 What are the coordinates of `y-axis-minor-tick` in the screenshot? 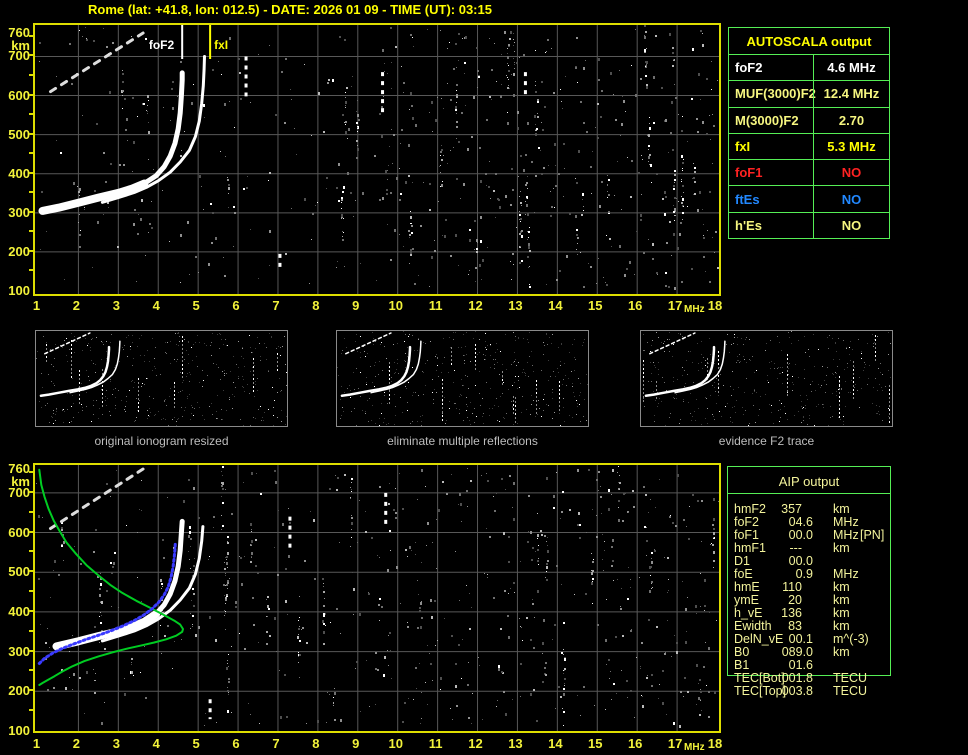 It's located at (31, 650).